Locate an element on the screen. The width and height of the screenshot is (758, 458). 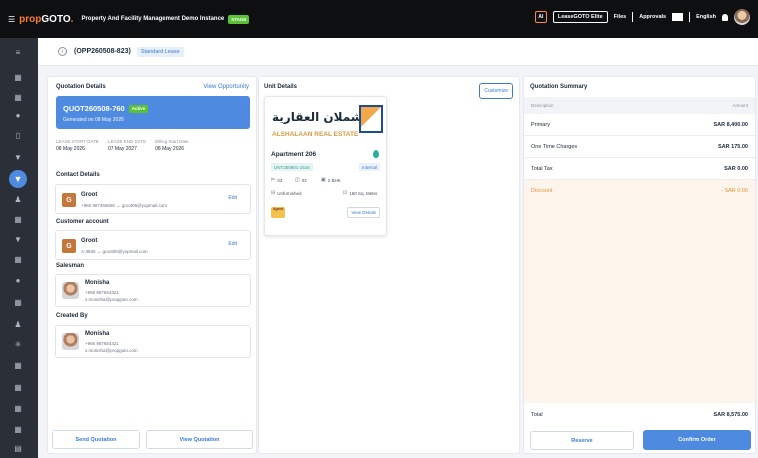
summary-row: One Time Charges SAR 175.00 is located at coordinates (639, 147).